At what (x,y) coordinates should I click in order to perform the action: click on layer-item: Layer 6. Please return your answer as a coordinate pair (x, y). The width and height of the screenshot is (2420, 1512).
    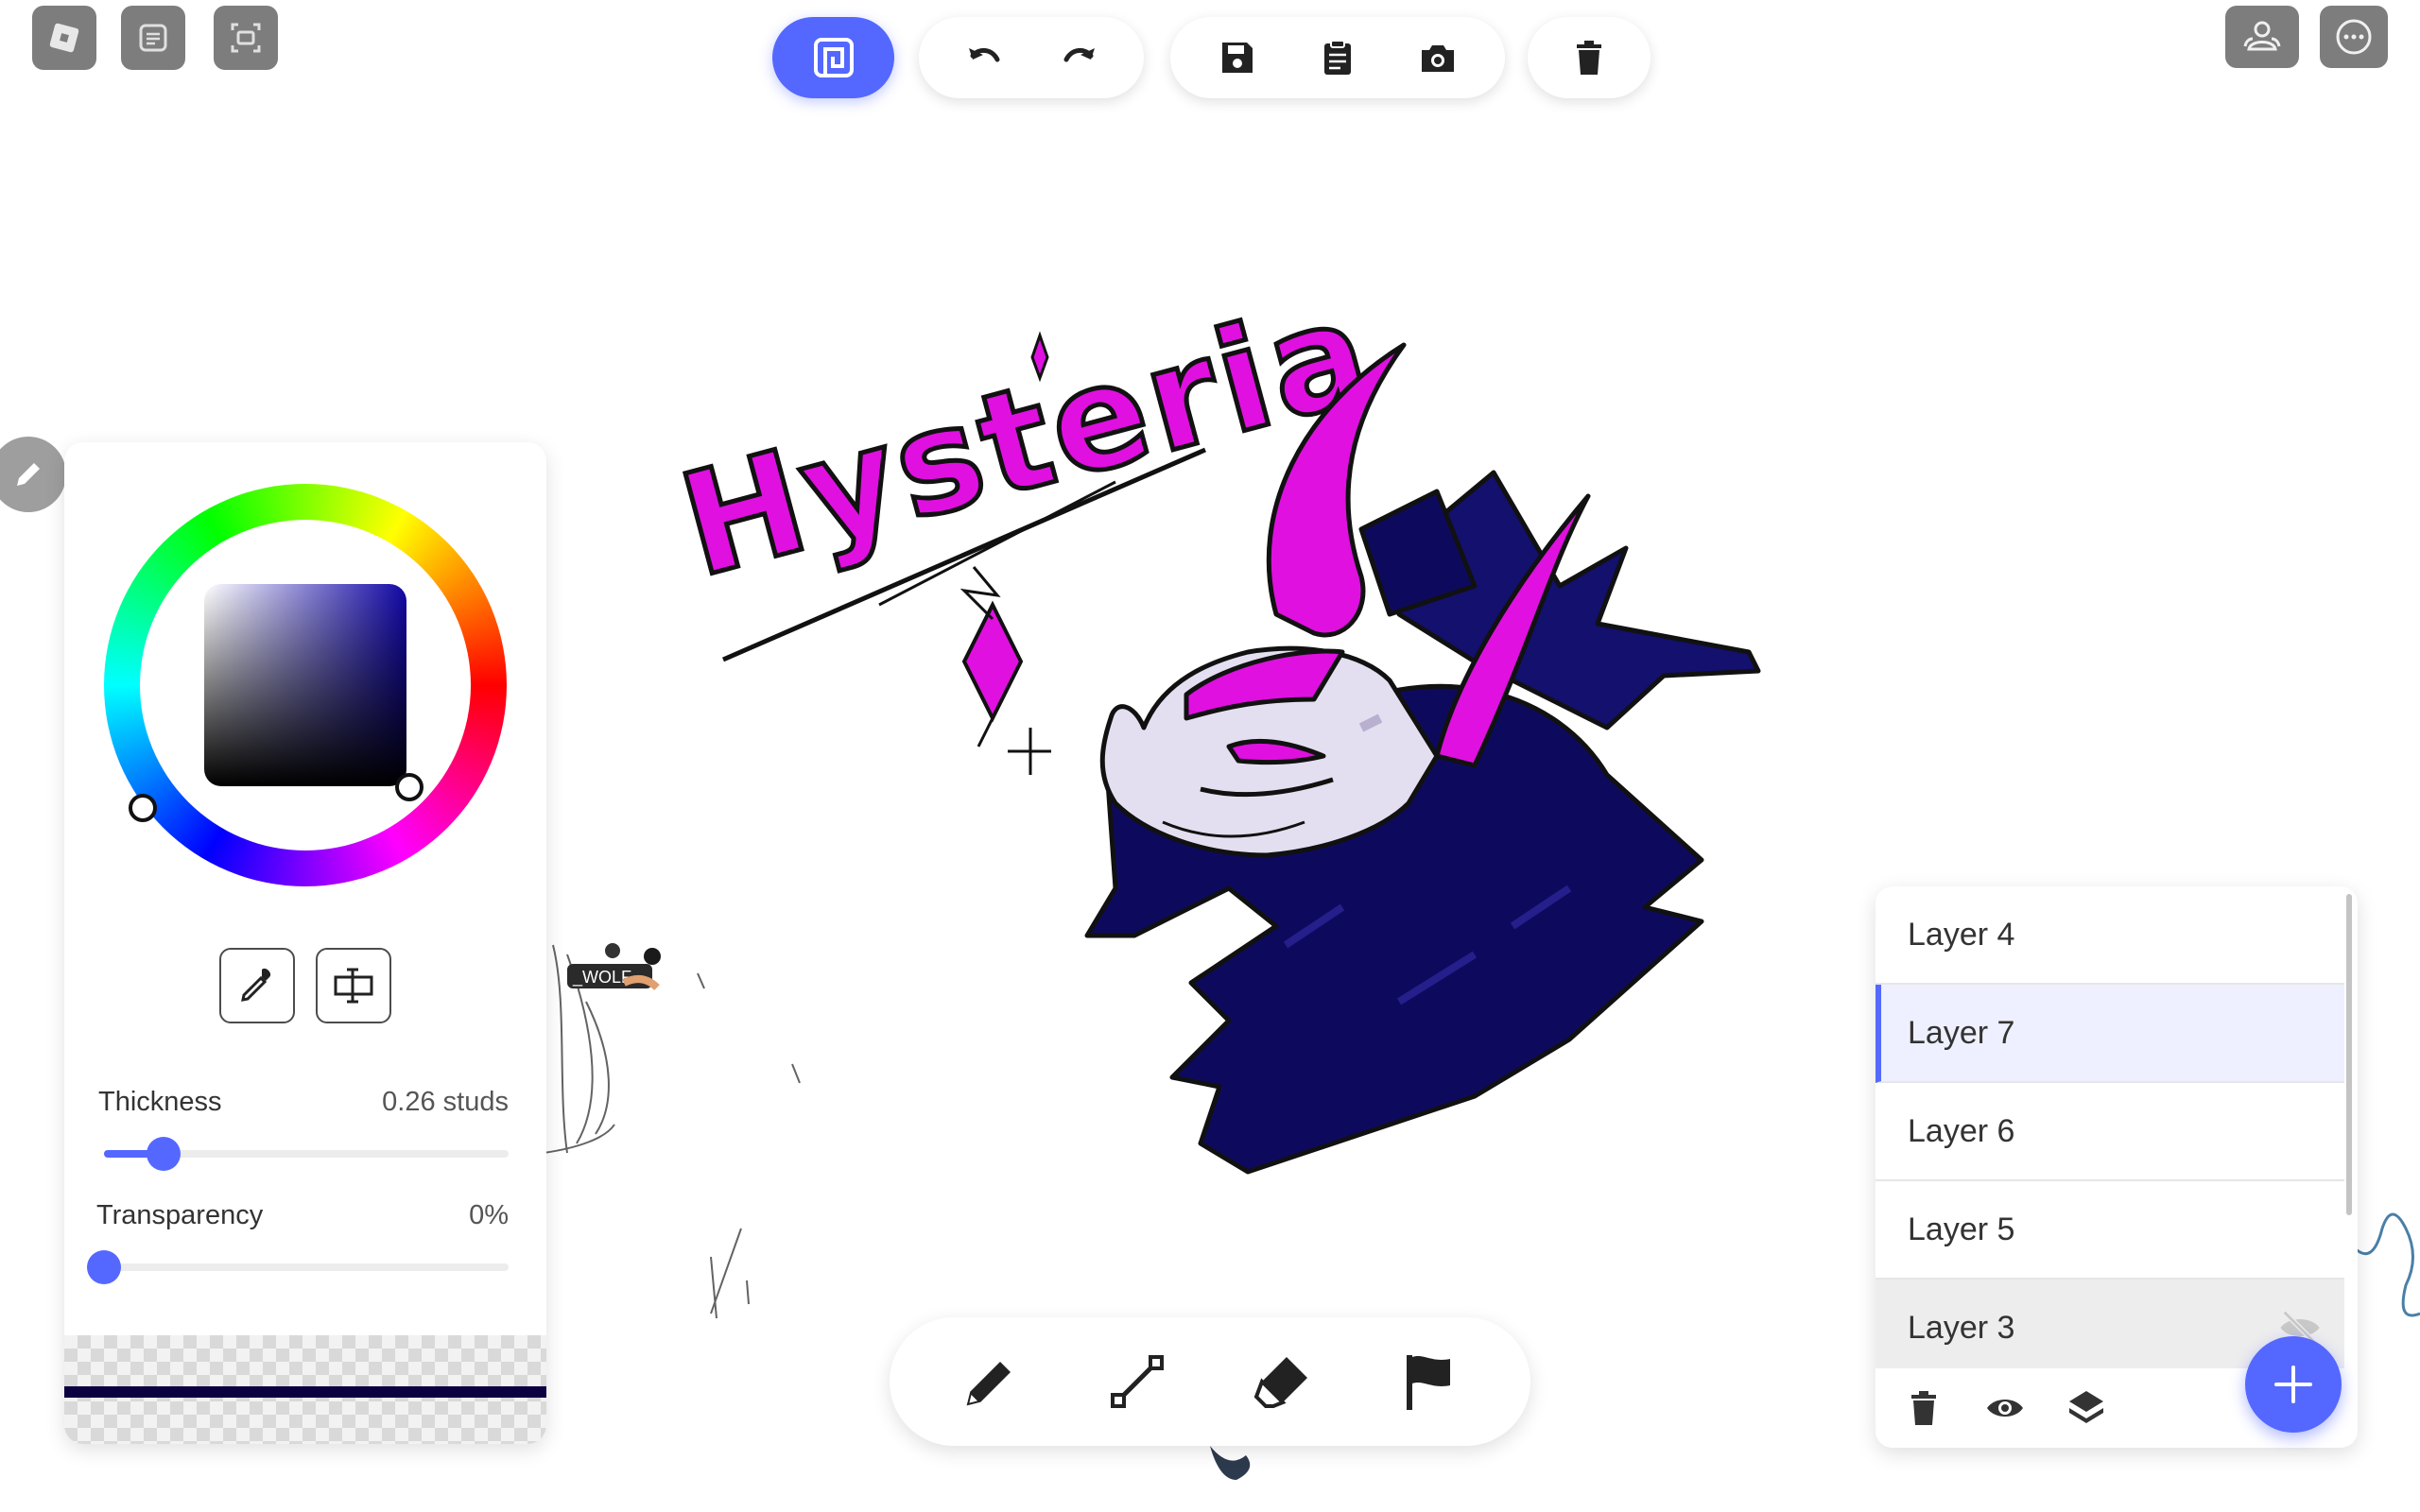
    Looking at the image, I should click on (2110, 1132).